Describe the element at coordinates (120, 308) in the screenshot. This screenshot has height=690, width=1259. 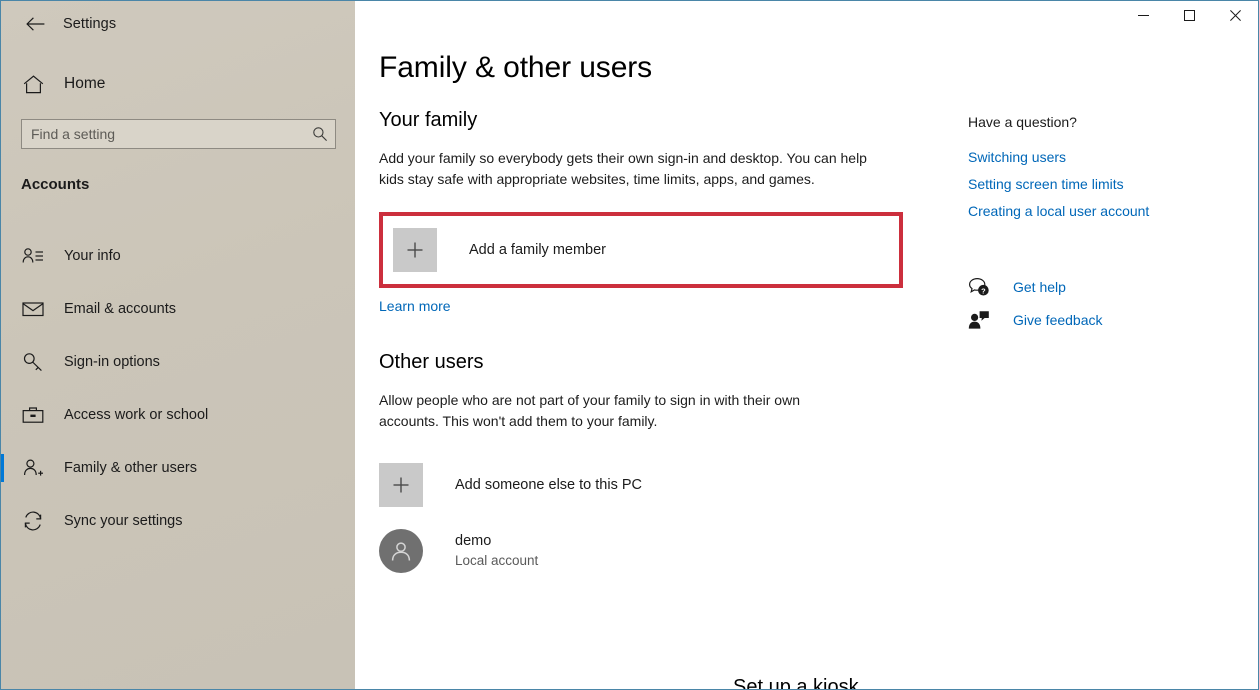
I see `sidebar-item-email-accounts-label: Email & accounts` at that location.